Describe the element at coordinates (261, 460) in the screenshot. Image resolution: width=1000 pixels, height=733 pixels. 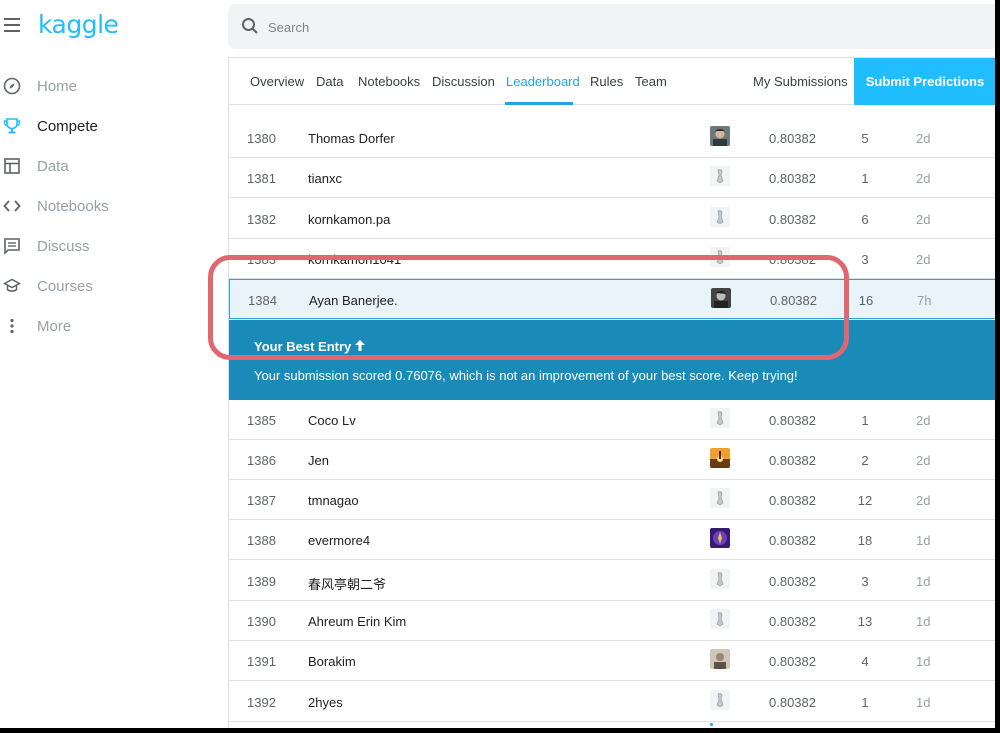
I see `rank-cell: 1386` at that location.